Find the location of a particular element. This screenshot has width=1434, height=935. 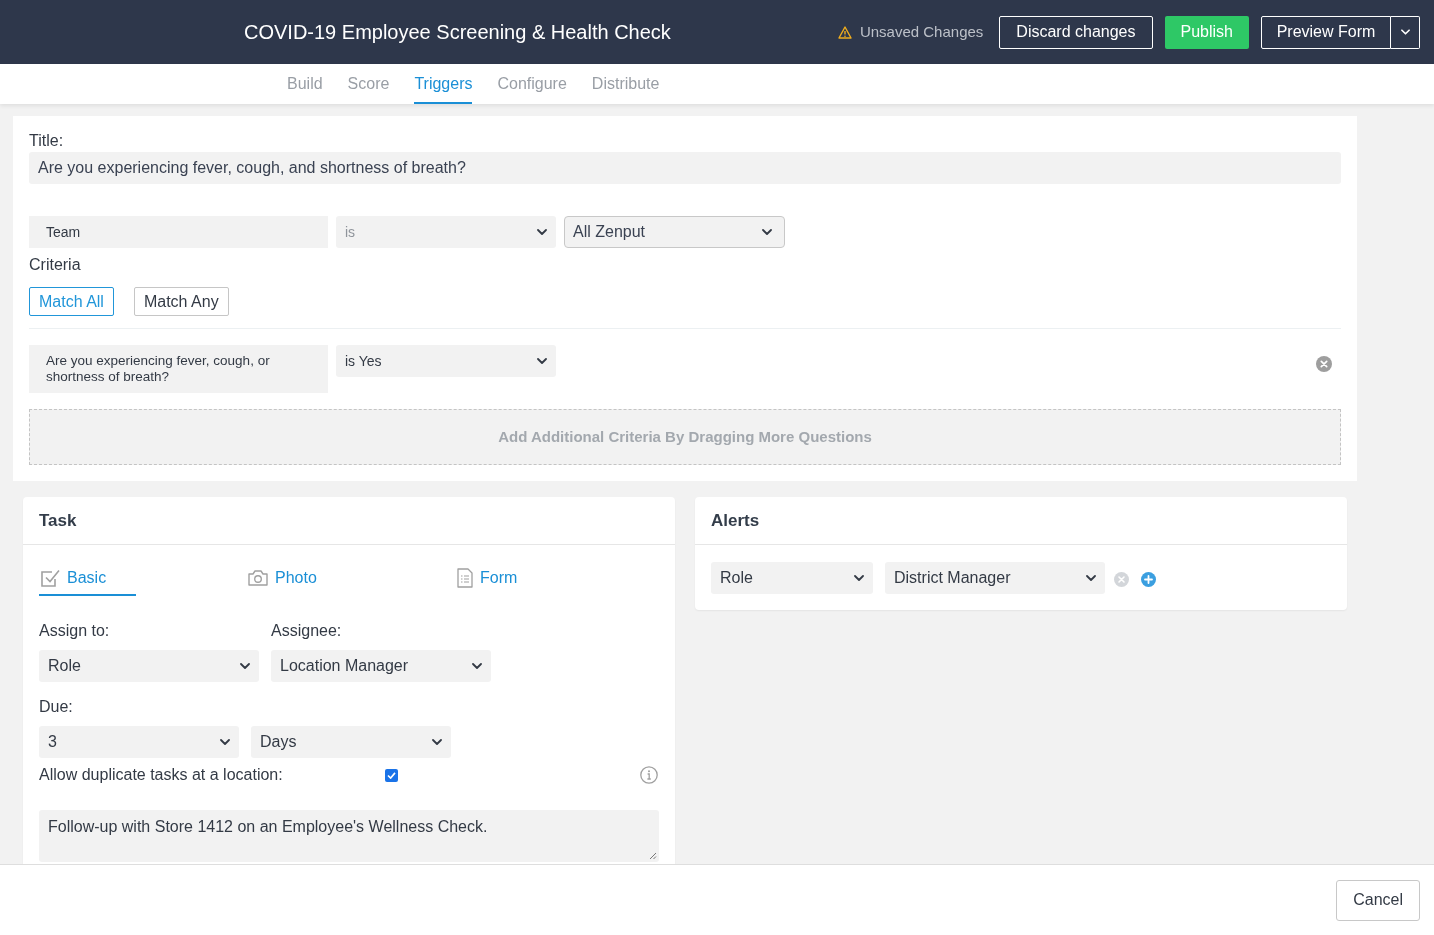

field-label: Assign to: is located at coordinates (75, 631).